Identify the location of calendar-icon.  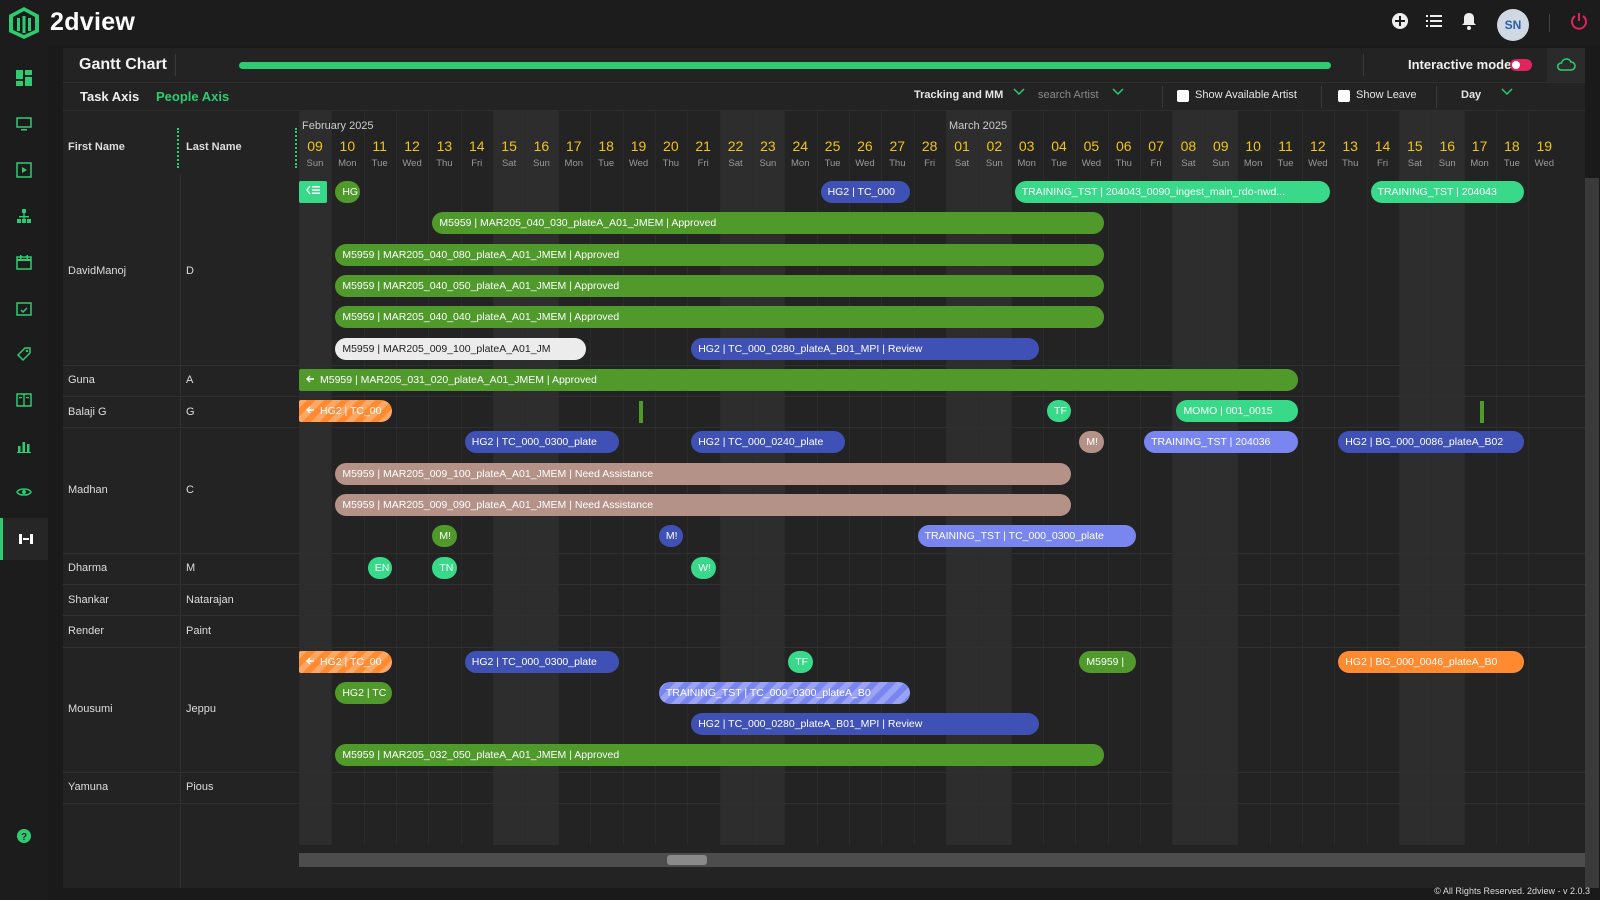
(24, 262).